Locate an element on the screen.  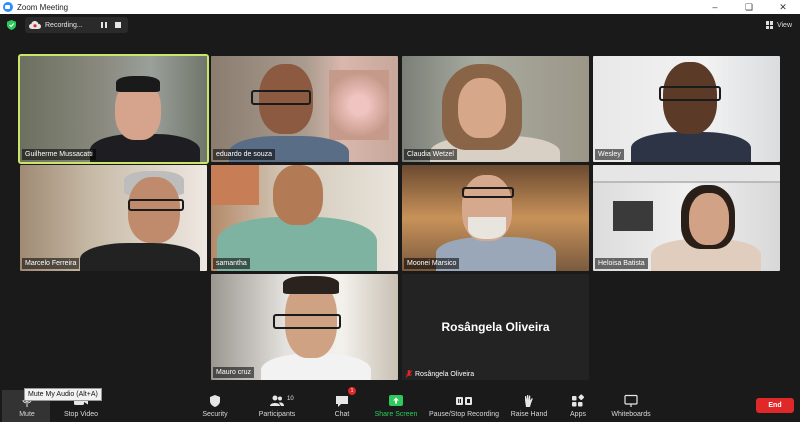
participant-name: Moonei Marsico is located at coordinates (432, 263).